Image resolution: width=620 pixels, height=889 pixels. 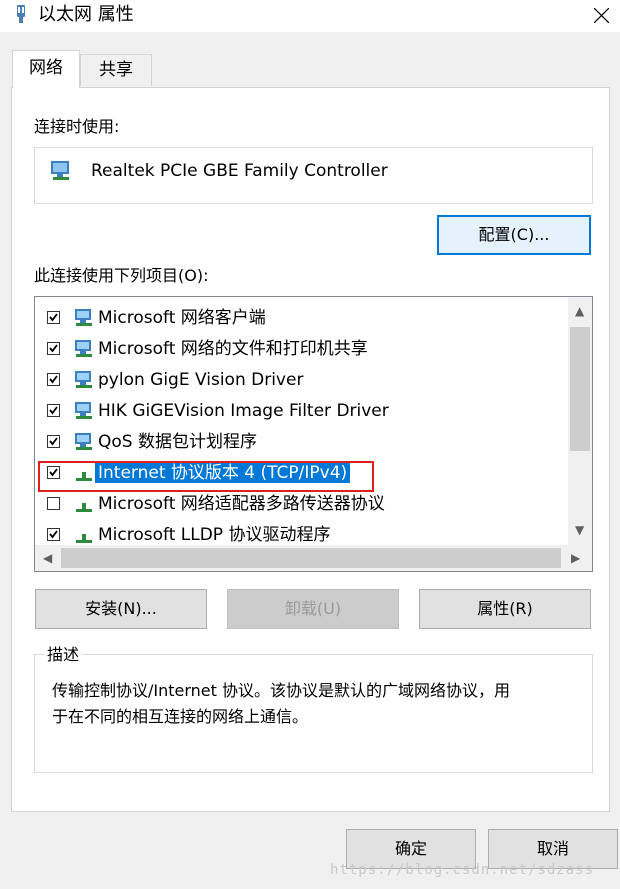 What do you see at coordinates (201, 380) in the screenshot?
I see `item-label: pylon GigE Vision Driver` at bounding box center [201, 380].